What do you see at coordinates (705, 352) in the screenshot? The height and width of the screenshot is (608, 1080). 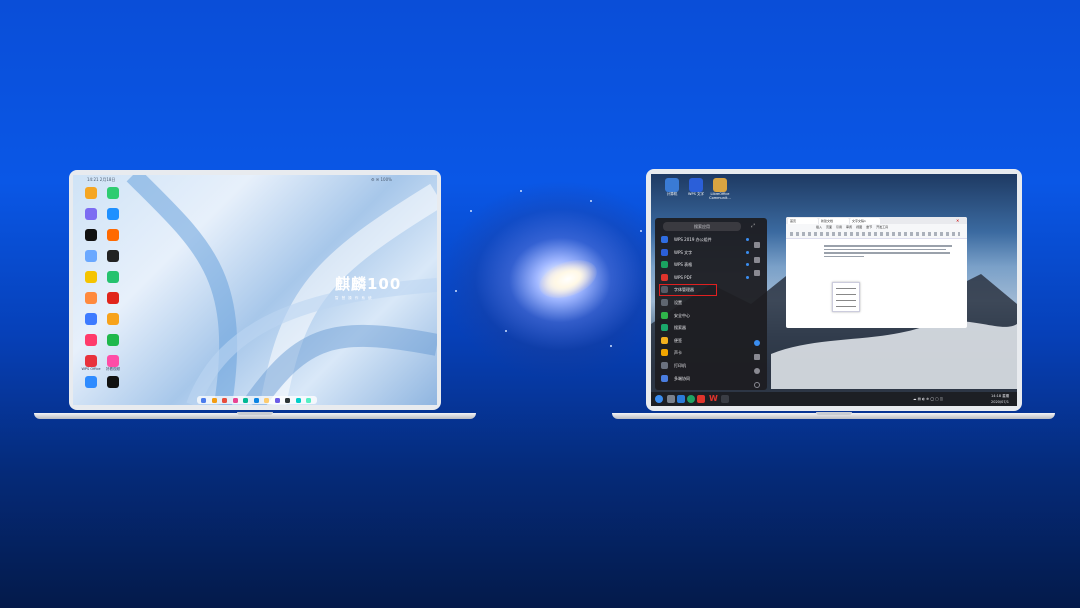 I see `start-menu-item: 声卡` at bounding box center [705, 352].